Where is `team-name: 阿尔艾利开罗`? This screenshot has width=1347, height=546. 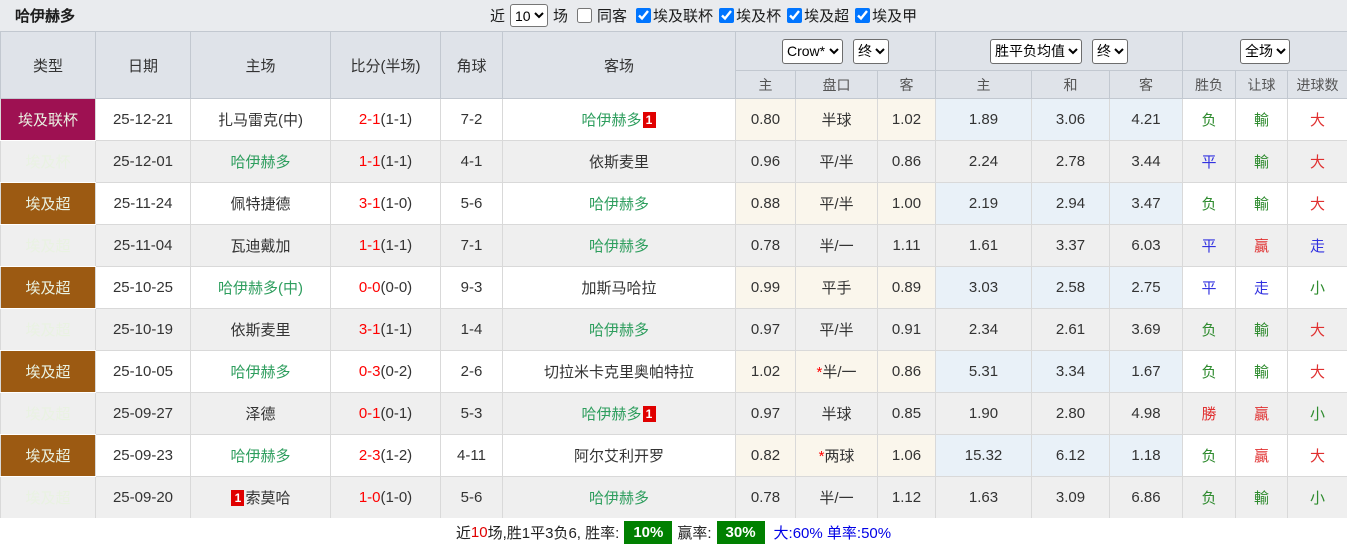 team-name: 阿尔艾利开罗 is located at coordinates (619, 456).